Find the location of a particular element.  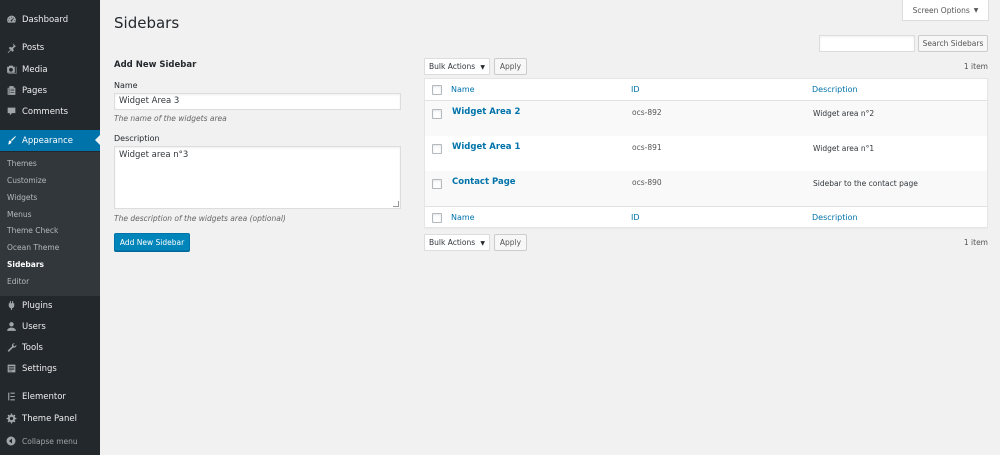

apply-button-bottom: Apply is located at coordinates (510, 242).